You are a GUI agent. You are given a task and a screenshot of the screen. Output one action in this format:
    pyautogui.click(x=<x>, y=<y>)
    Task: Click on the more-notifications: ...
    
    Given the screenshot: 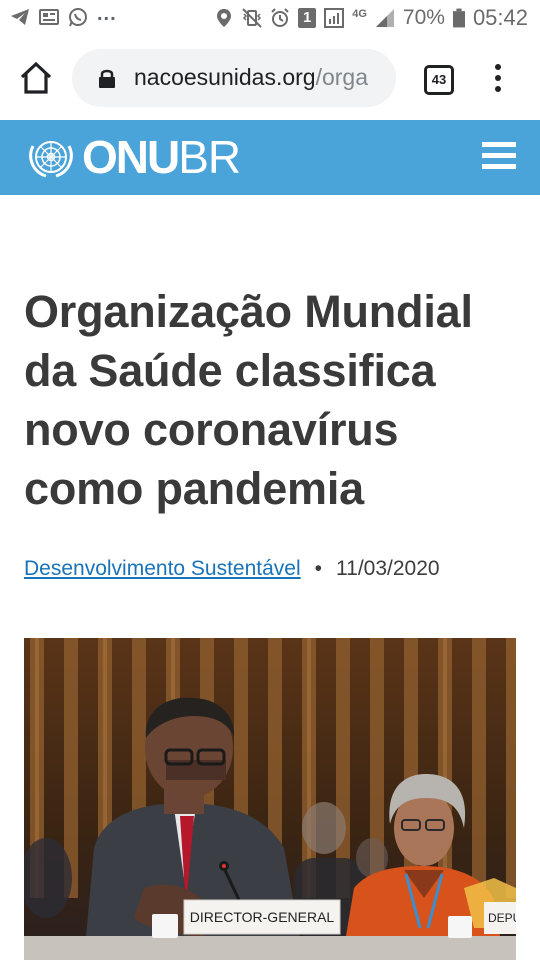 What is the action you would take?
    pyautogui.click(x=107, y=13)
    